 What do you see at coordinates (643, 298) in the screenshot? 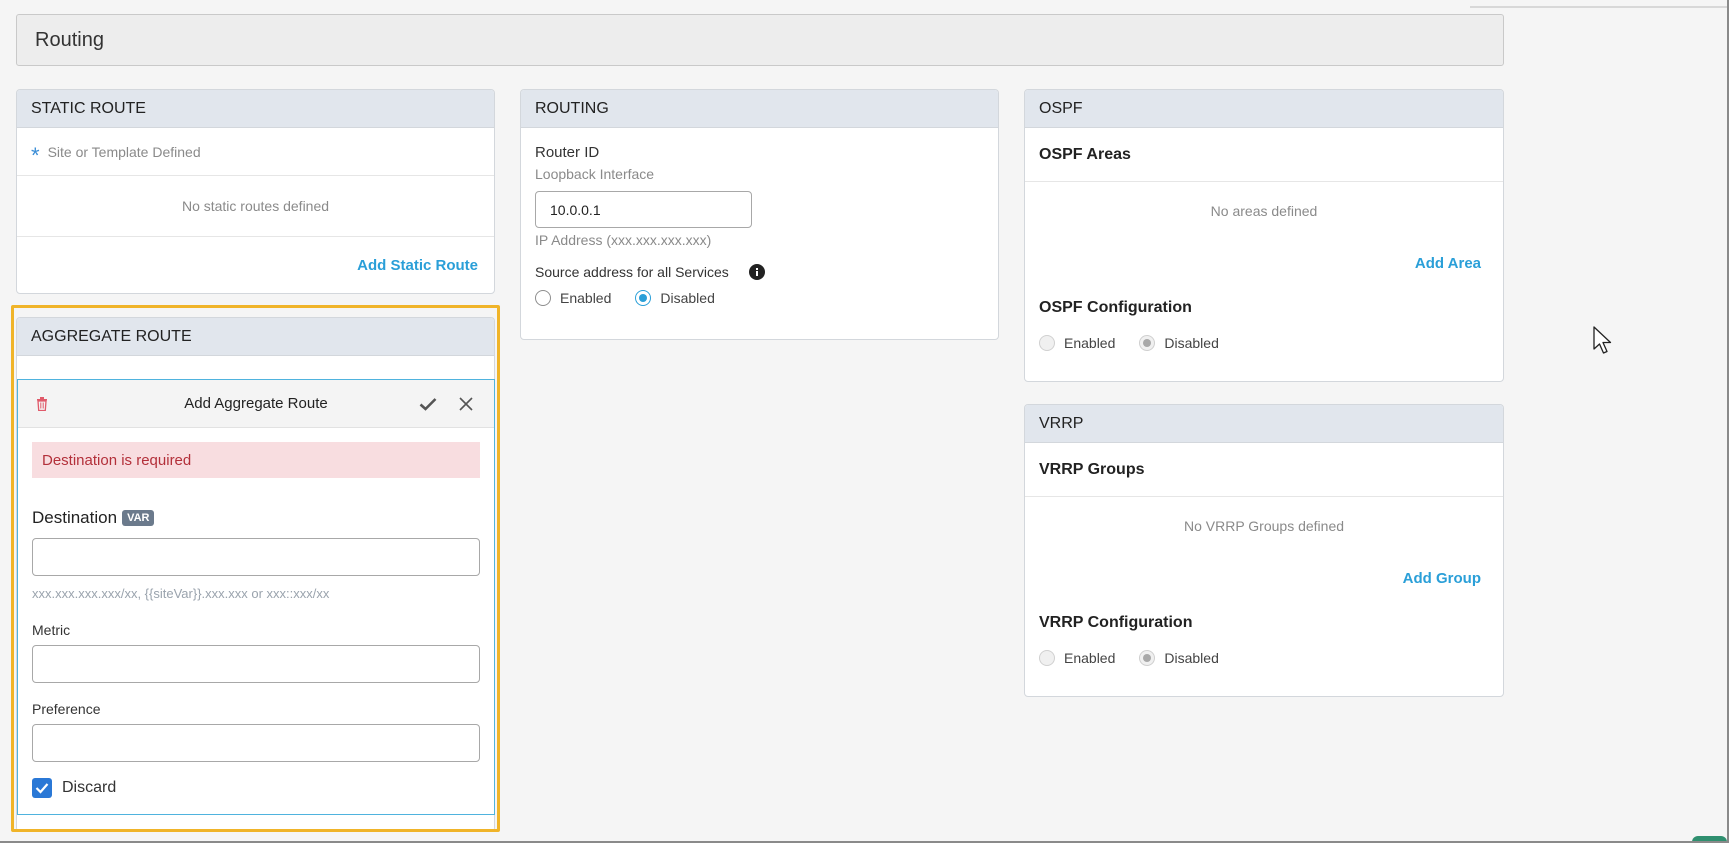
I see `radio-disabled` at bounding box center [643, 298].